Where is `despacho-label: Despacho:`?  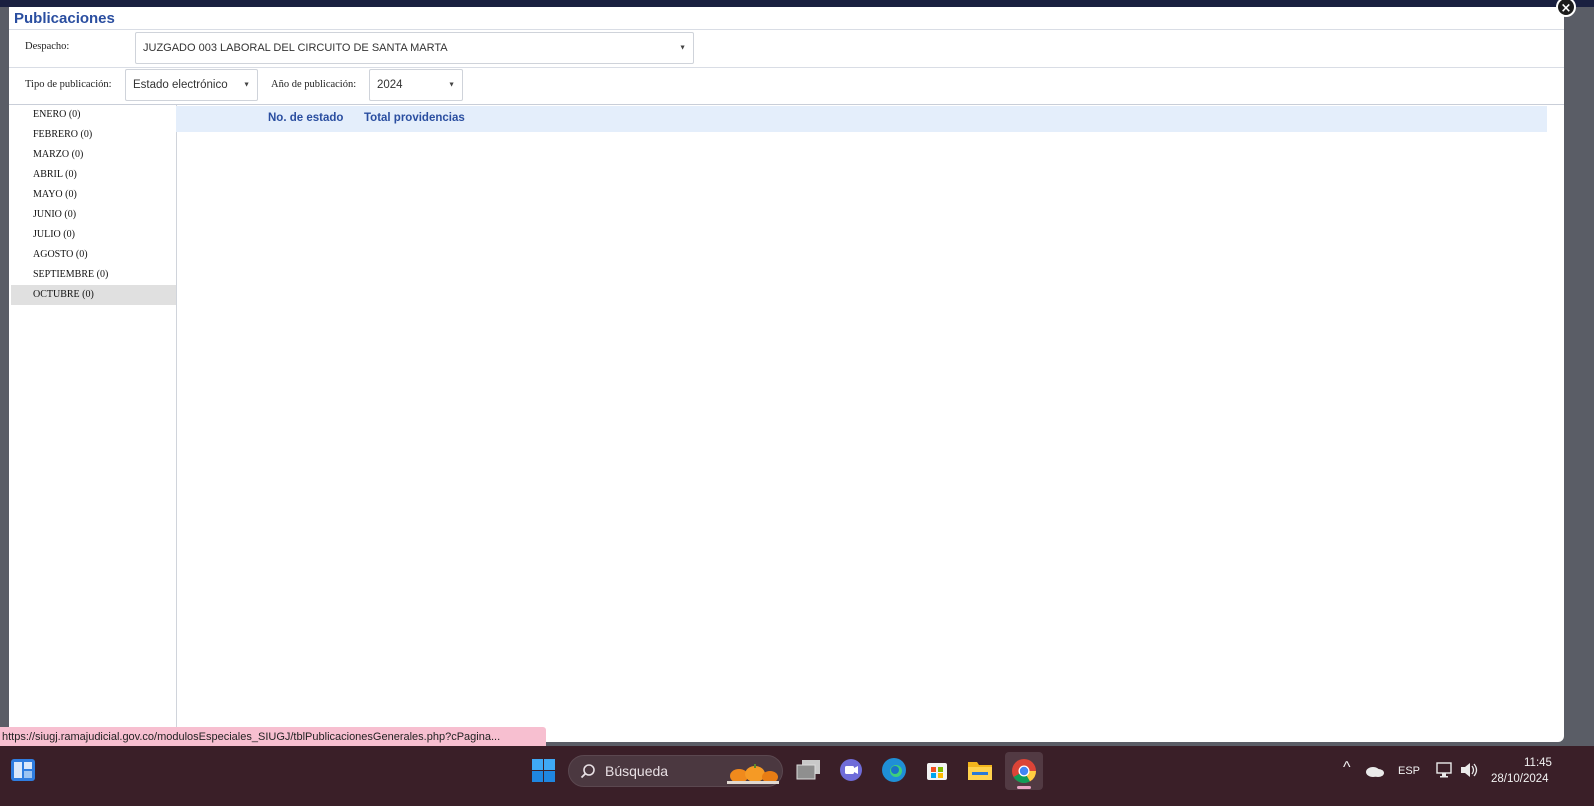
despacho-label: Despacho: is located at coordinates (47, 46).